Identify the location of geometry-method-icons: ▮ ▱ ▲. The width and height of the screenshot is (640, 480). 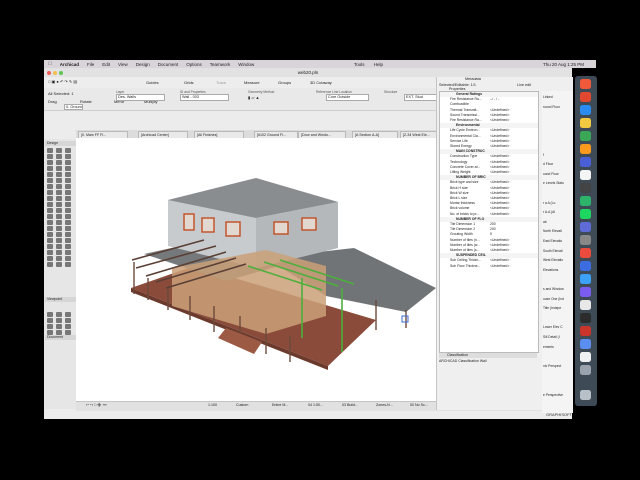
(253, 97).